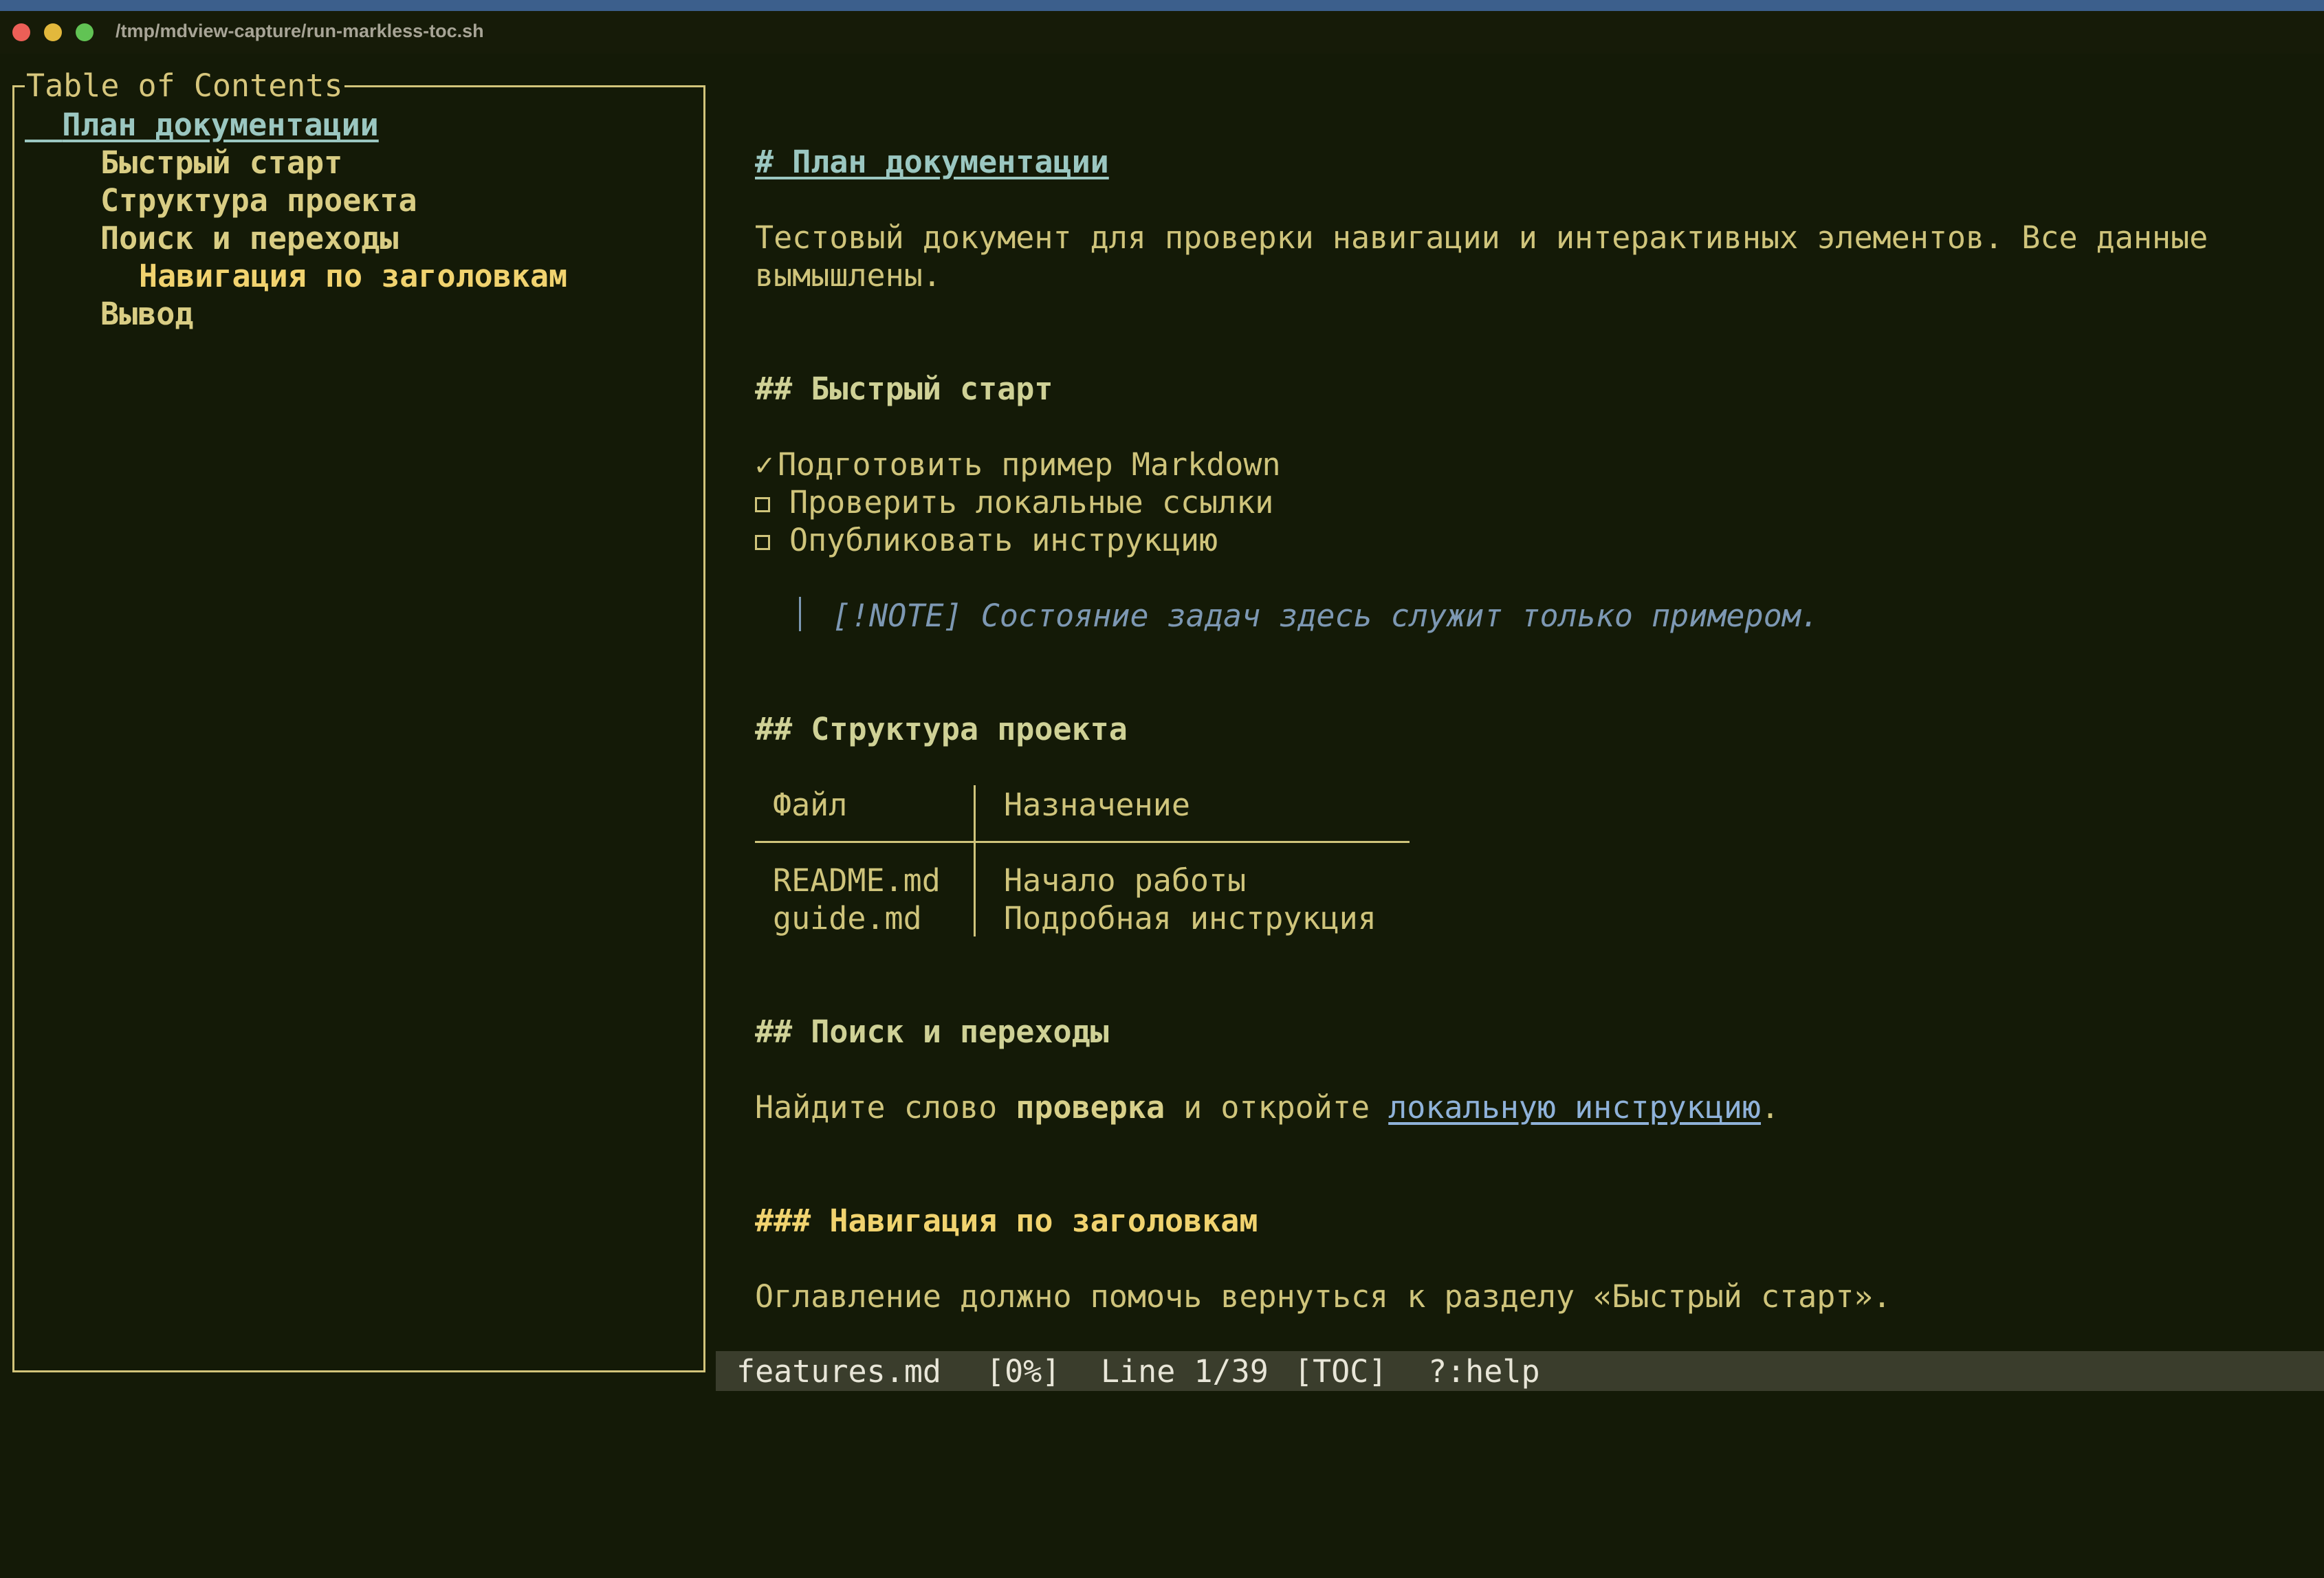  What do you see at coordinates (800, 614) in the screenshot?
I see `note-bar` at bounding box center [800, 614].